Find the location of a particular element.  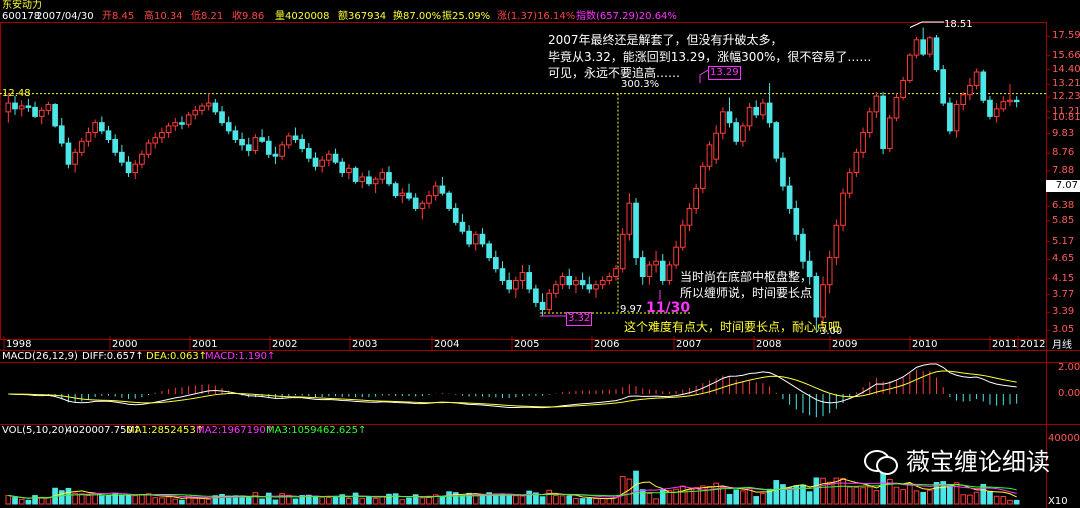

price-tick: 4.15 is located at coordinates (1063, 278).